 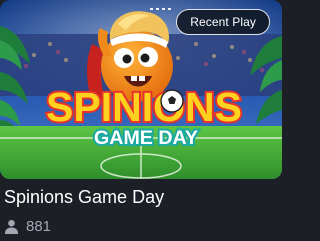 What do you see at coordinates (223, 22) in the screenshot?
I see `recent-play-badge: Recent Play` at bounding box center [223, 22].